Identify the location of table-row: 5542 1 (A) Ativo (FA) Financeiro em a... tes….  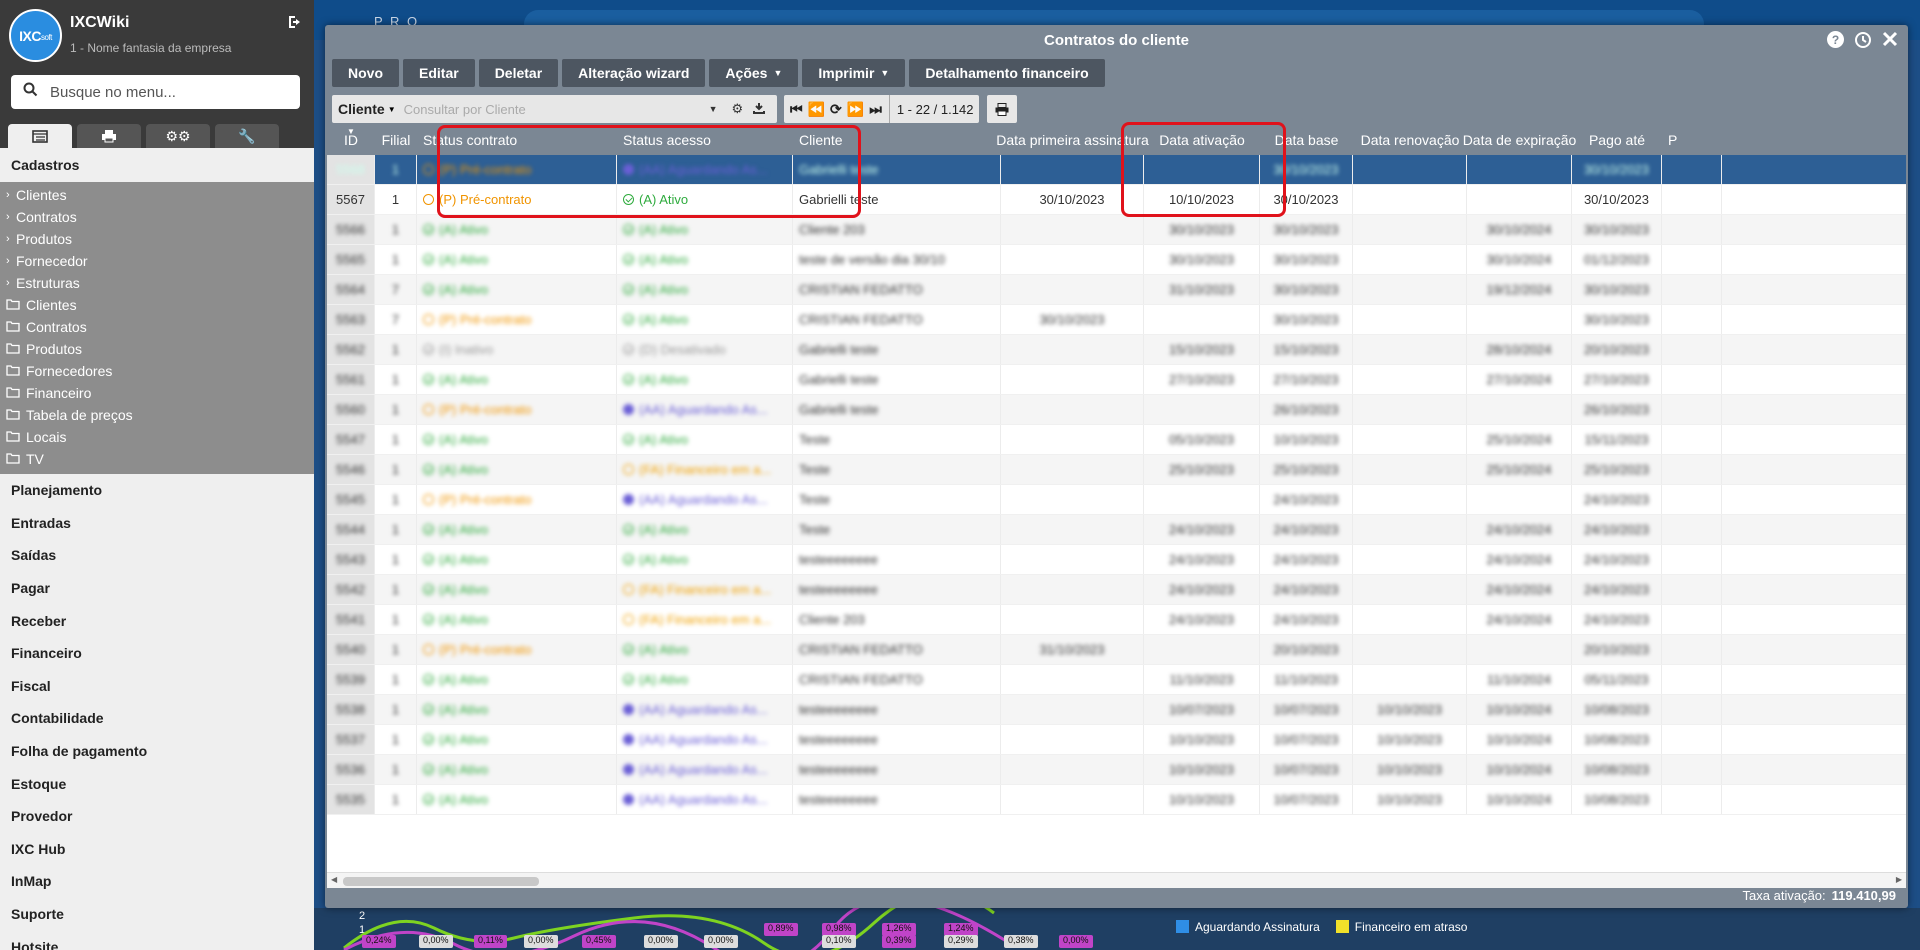
(1116, 590).